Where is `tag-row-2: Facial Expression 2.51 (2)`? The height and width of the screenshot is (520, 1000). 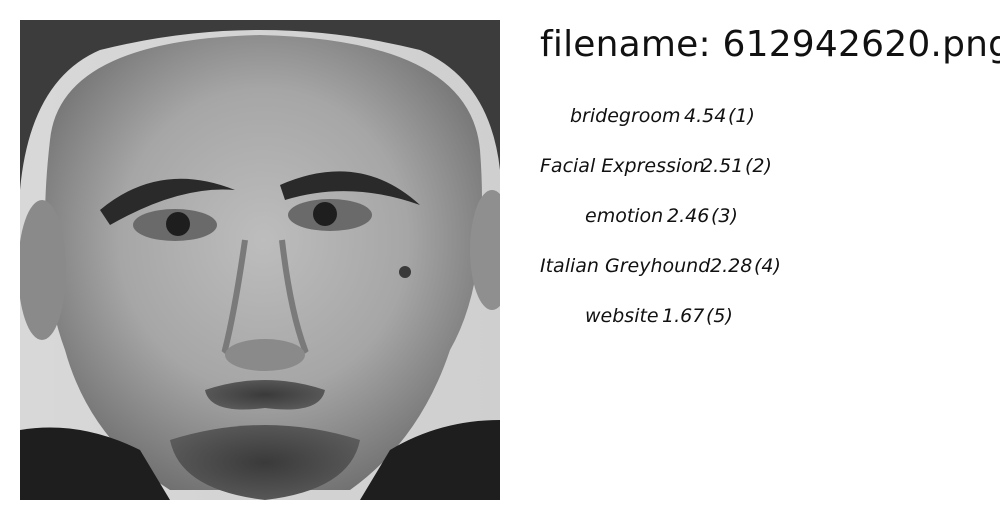
tag-row-2: Facial Expression 2.51 (2) is located at coordinates (760, 171).